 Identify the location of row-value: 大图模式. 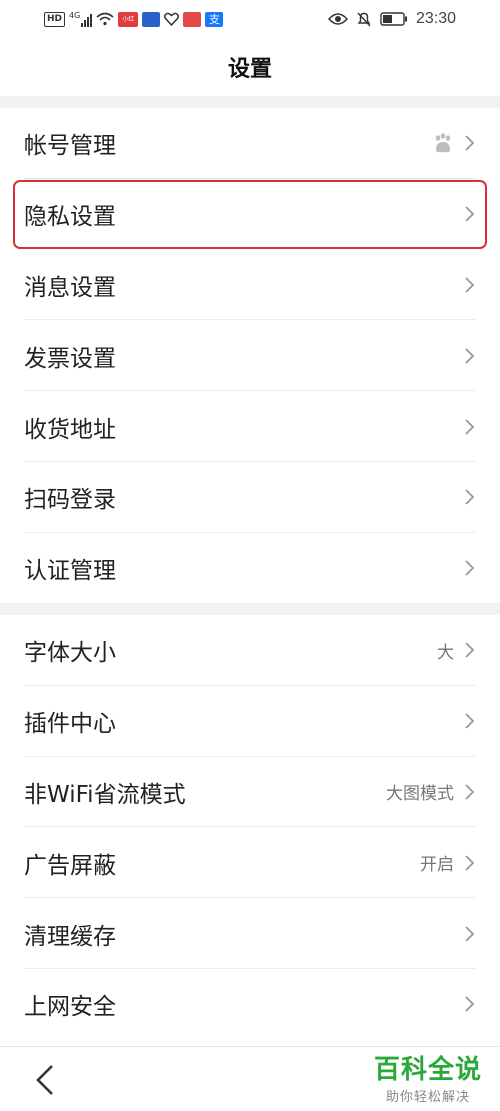
(420, 794).